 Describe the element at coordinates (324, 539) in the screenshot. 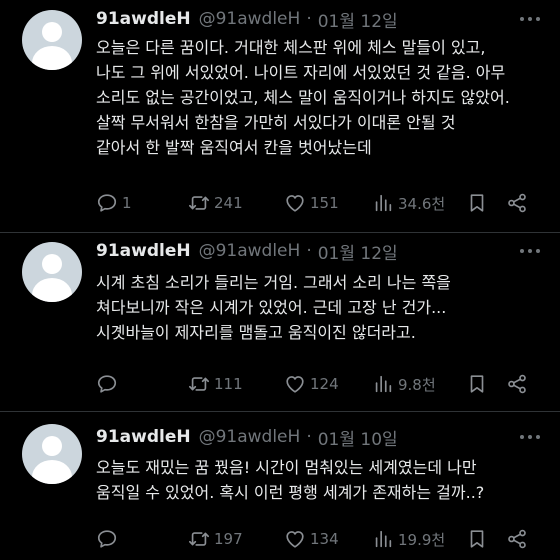

I see `like-count: 134` at that location.